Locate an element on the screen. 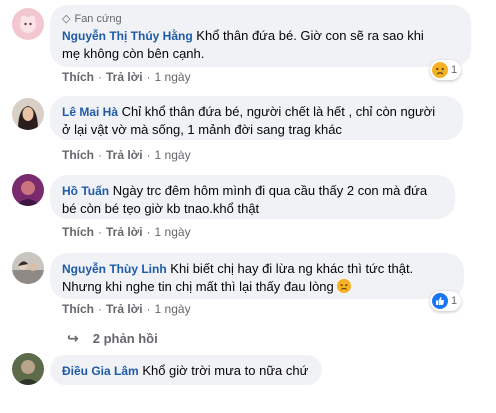  view-replies-button: ↪ 2 phản hồi is located at coordinates (112, 338).